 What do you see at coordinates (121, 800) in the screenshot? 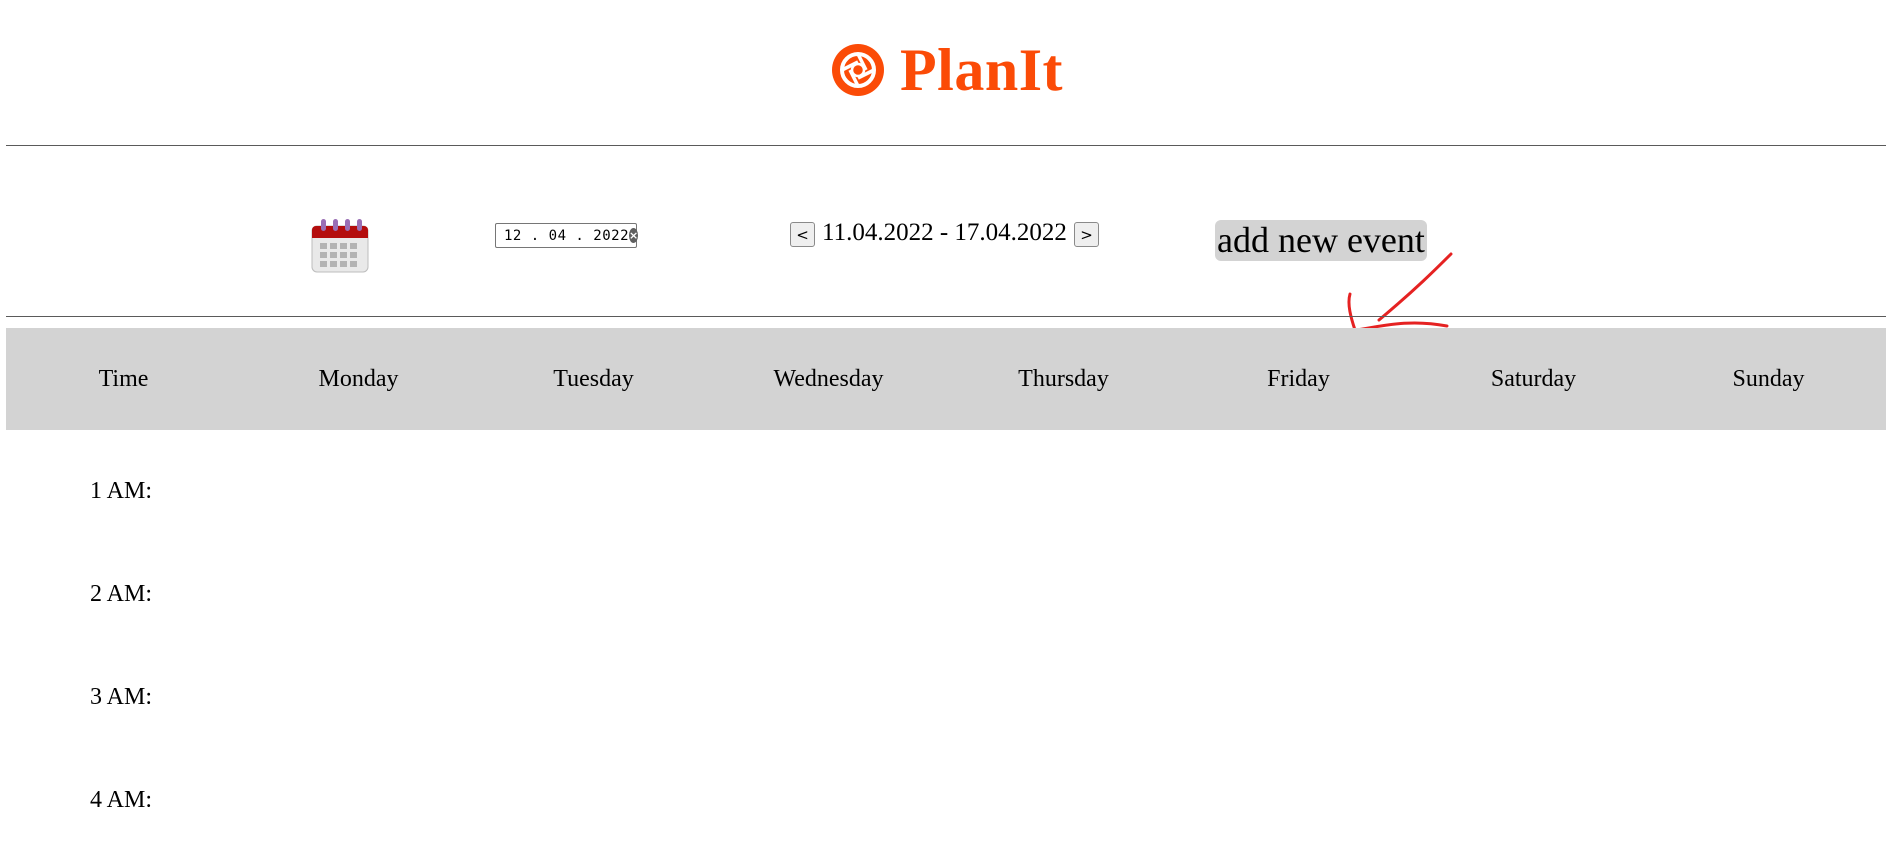
I see `time-label: 4 AM:` at bounding box center [121, 800].